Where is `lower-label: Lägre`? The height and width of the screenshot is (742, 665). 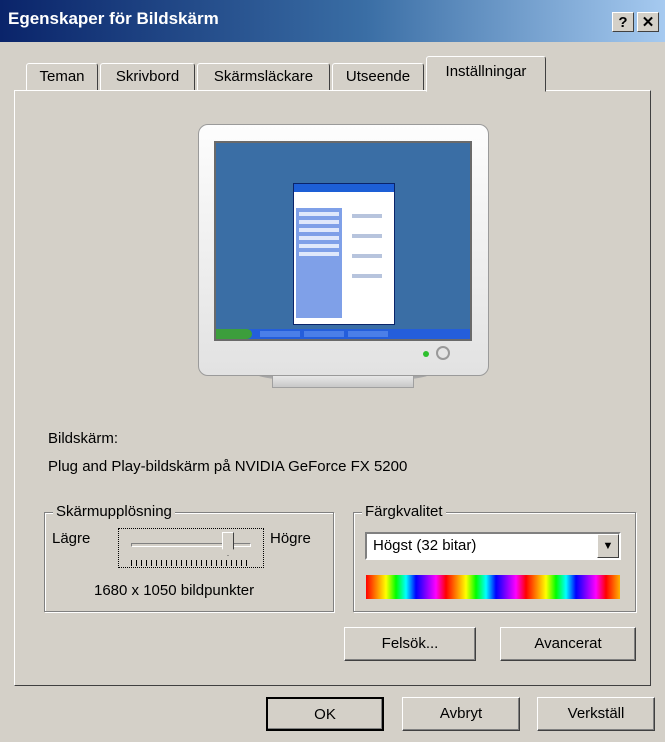
lower-label: Lägre is located at coordinates (71, 538).